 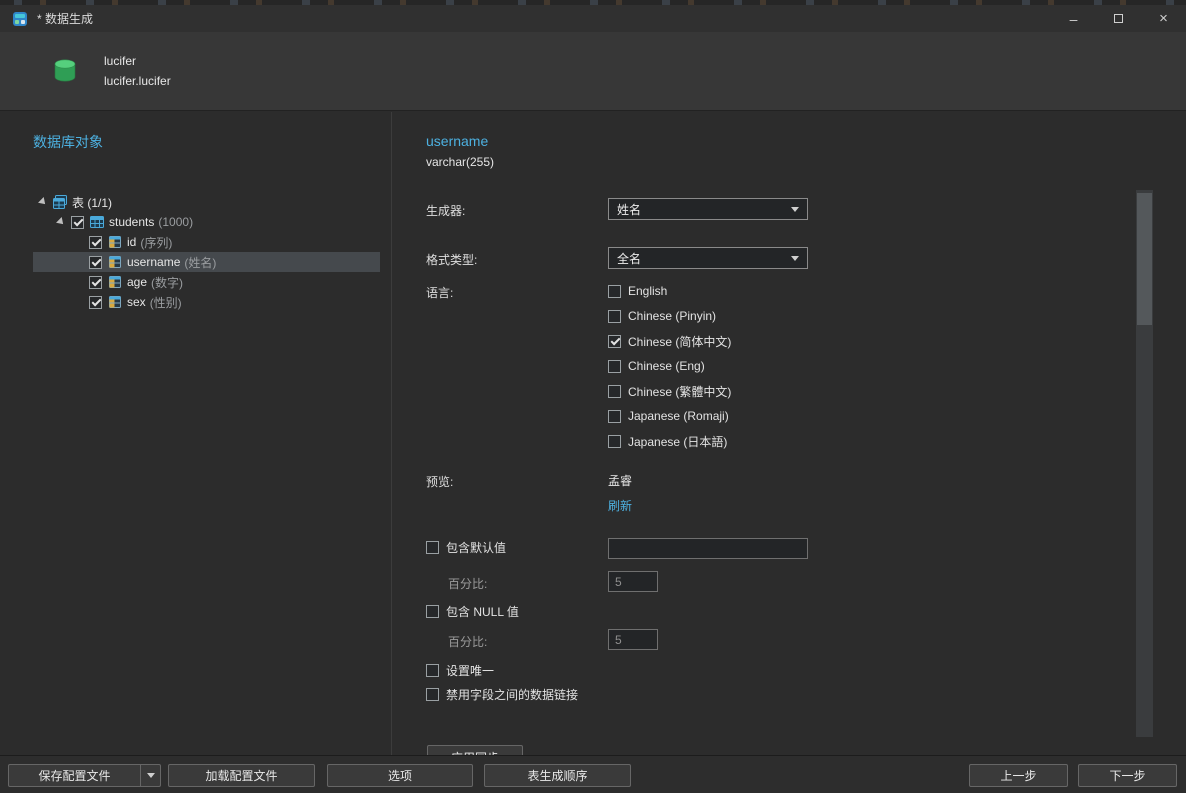 What do you see at coordinates (165, 302) in the screenshot?
I see `tree-item-suffix: (性别)` at bounding box center [165, 302].